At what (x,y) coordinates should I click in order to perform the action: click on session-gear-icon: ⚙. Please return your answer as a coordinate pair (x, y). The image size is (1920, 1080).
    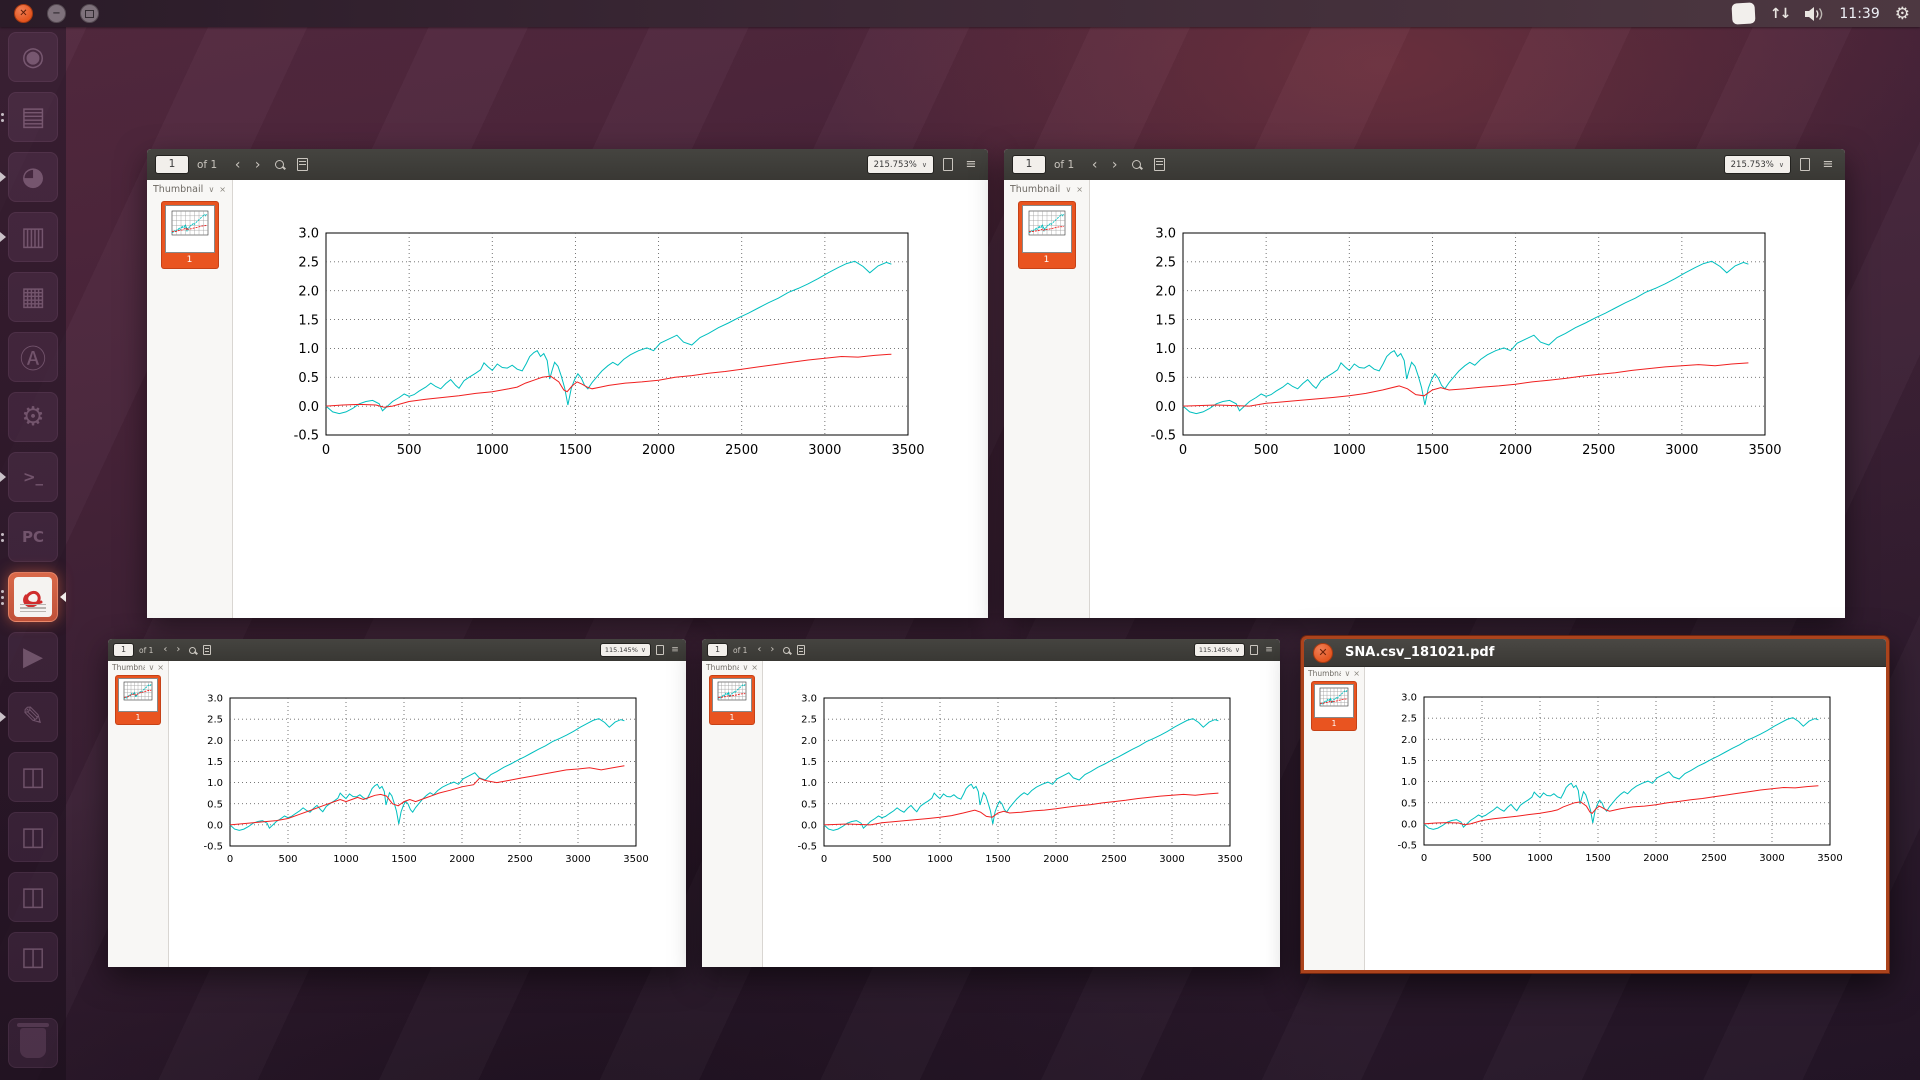
    Looking at the image, I should click on (1902, 14).